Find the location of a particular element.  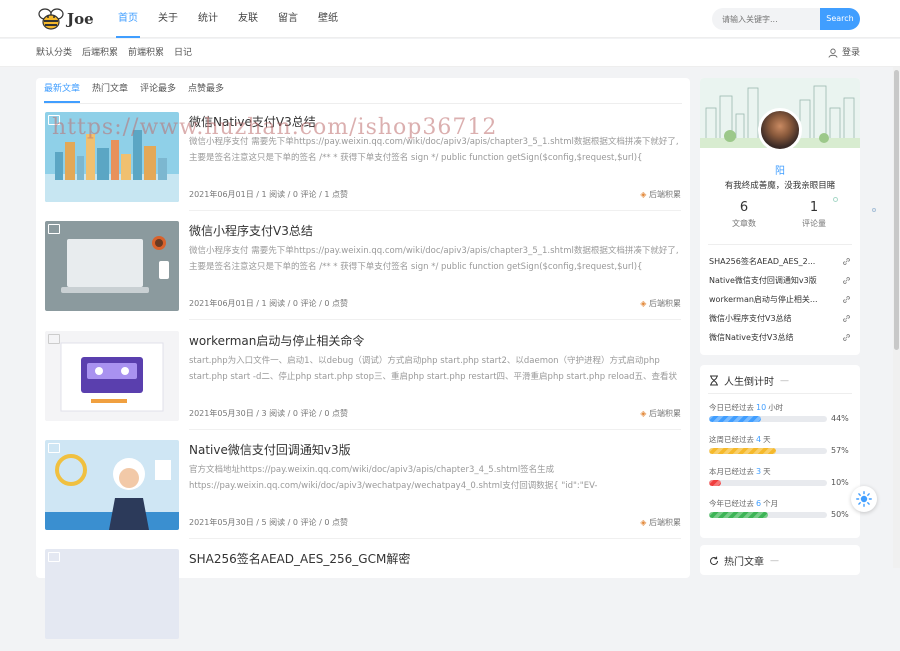

countdown-value: 10 is located at coordinates (761, 407).